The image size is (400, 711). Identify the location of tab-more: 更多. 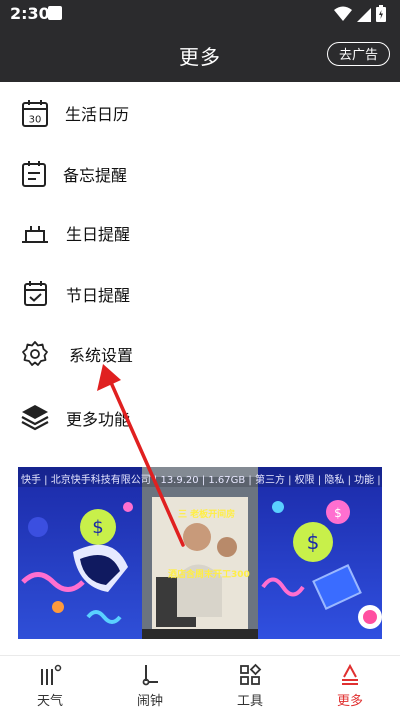
(350, 683).